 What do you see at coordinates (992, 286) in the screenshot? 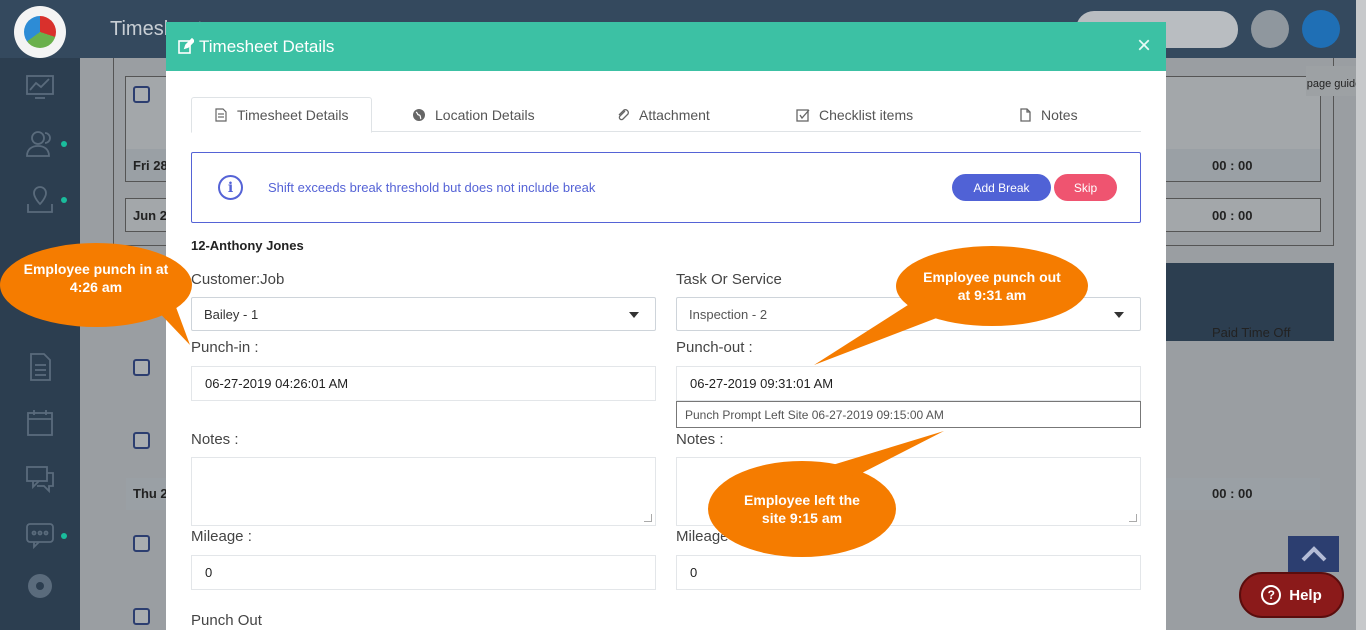
I see `punch-out-callout-text: Employee punch out at 9:31 am` at bounding box center [992, 286].